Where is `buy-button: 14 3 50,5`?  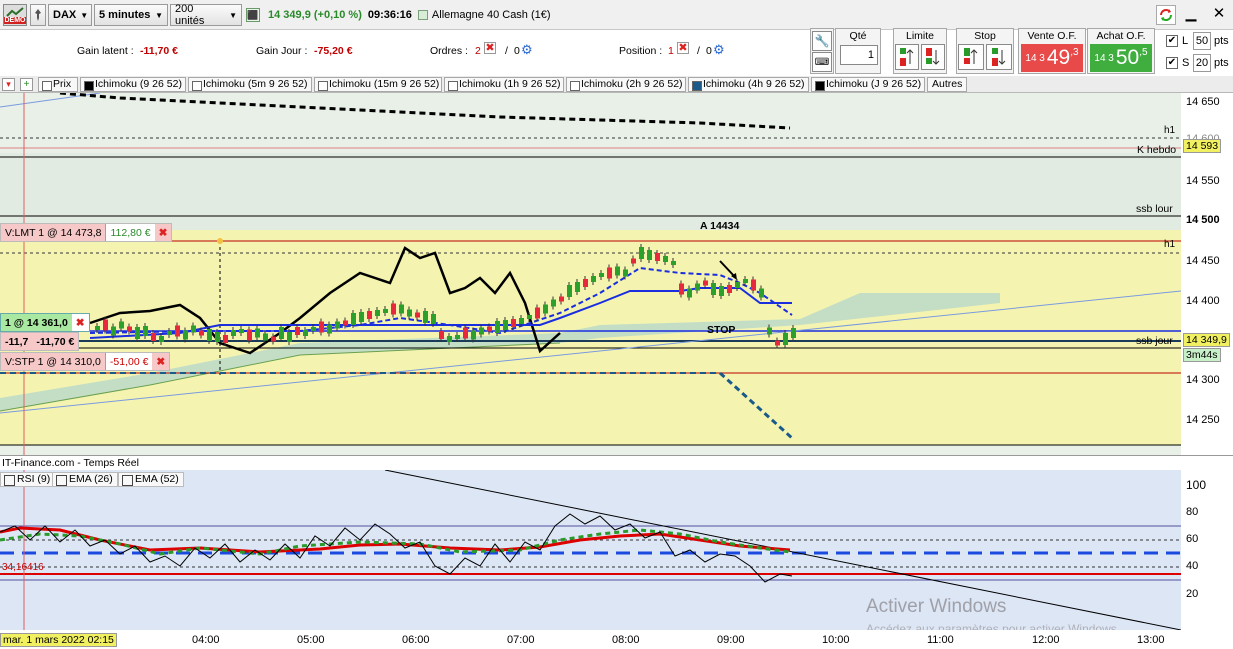
buy-button: 14 3 50,5 is located at coordinates (1121, 58).